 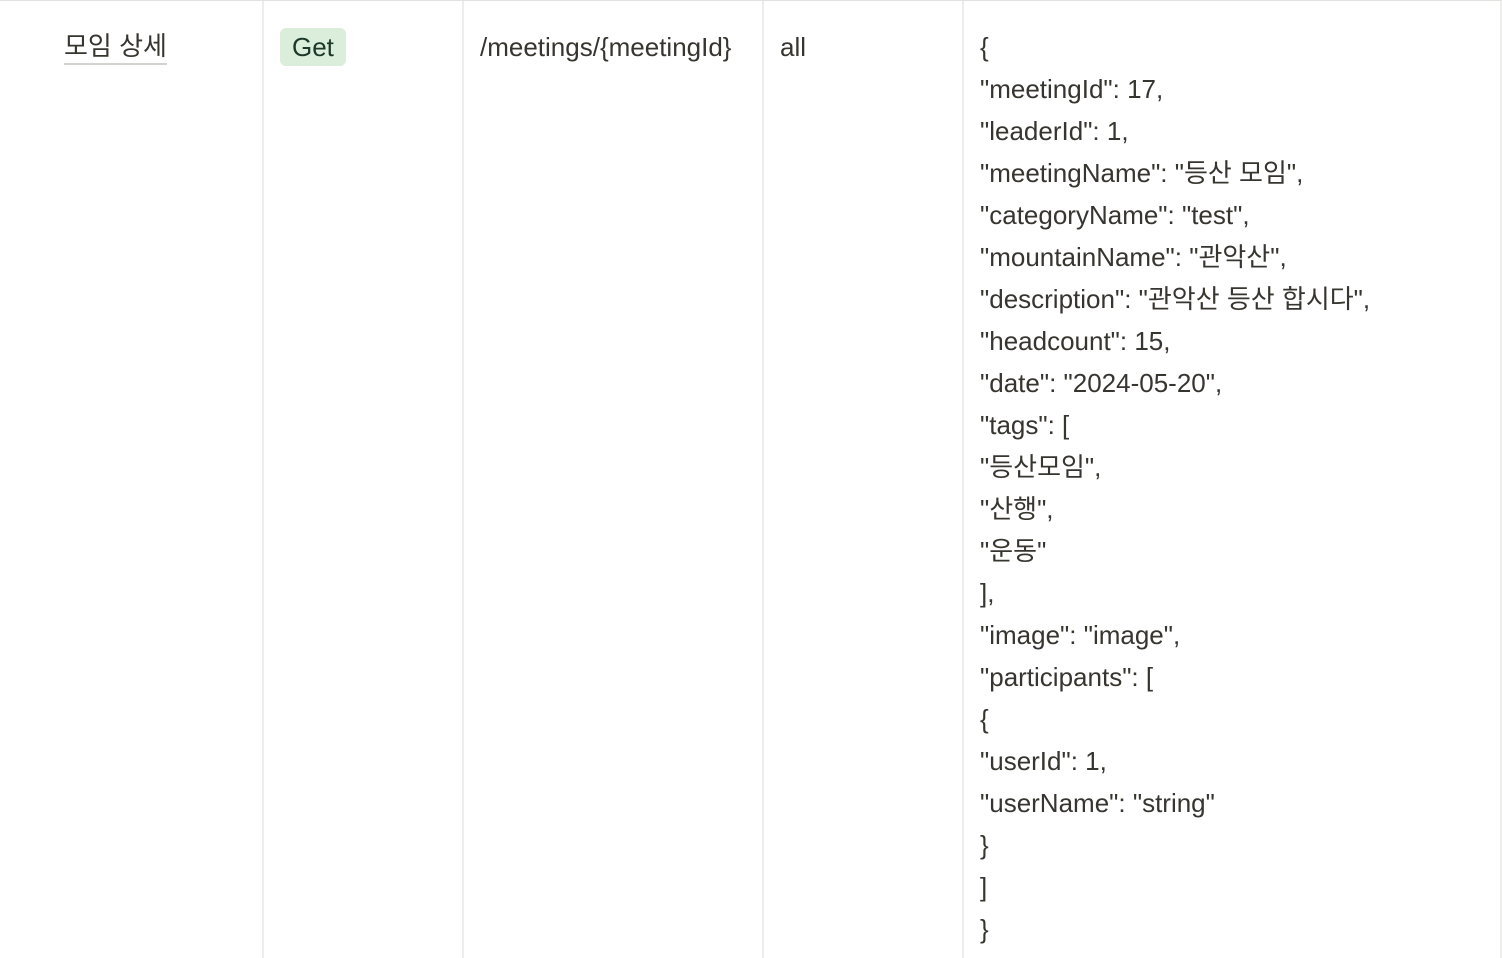 I want to click on response-line: "categoryName": "test",, so click(x=1115, y=215).